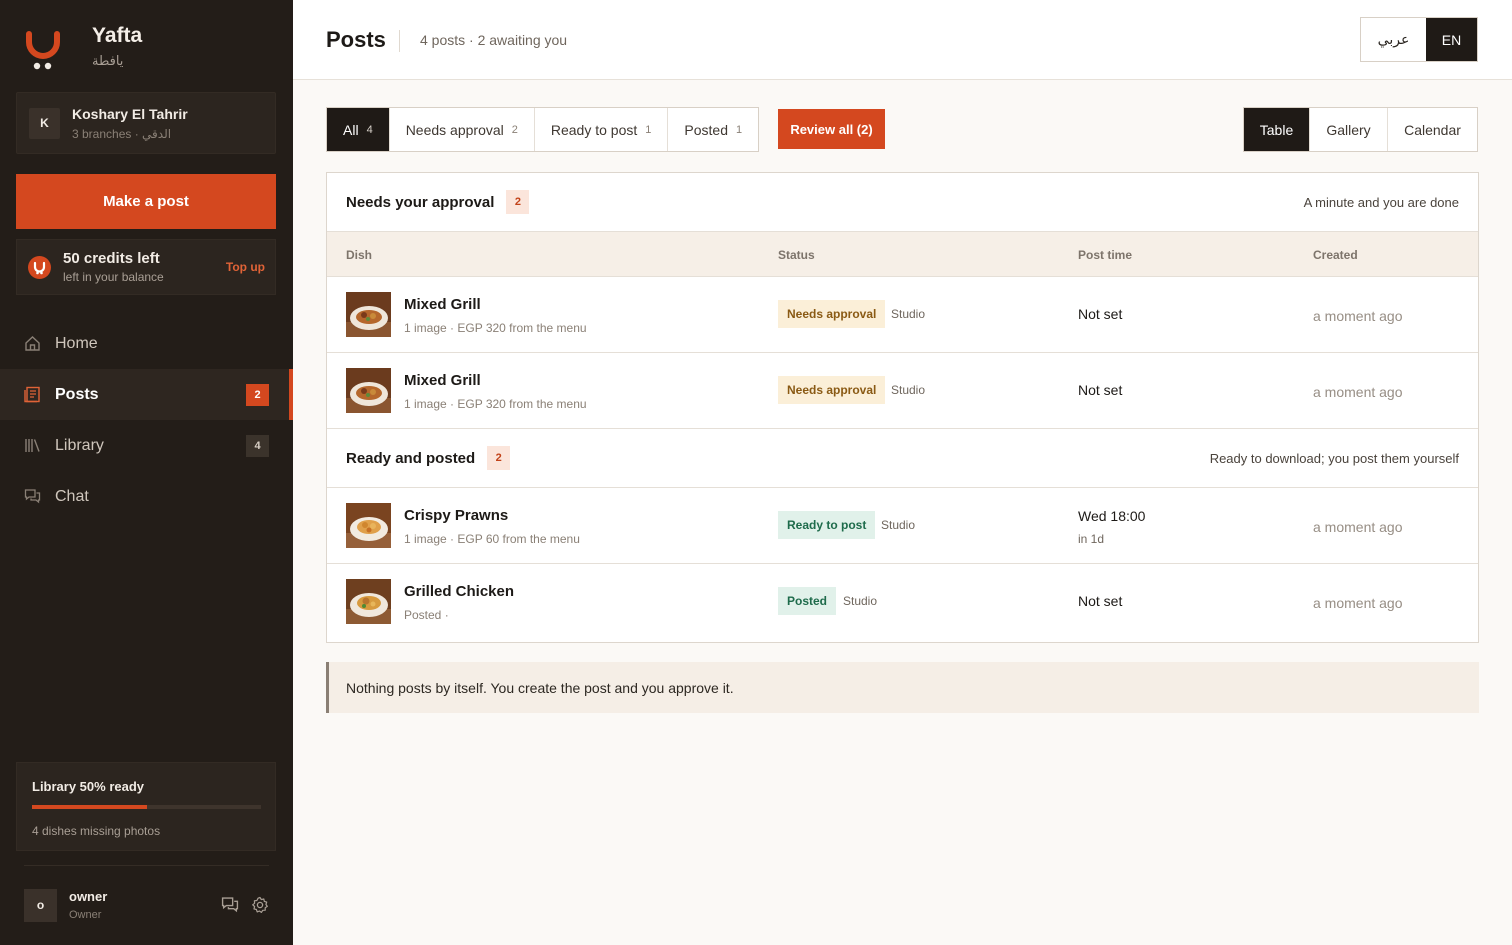 The height and width of the screenshot is (945, 1512). Describe the element at coordinates (40, 905) in the screenshot. I see `avatar: o` at that location.